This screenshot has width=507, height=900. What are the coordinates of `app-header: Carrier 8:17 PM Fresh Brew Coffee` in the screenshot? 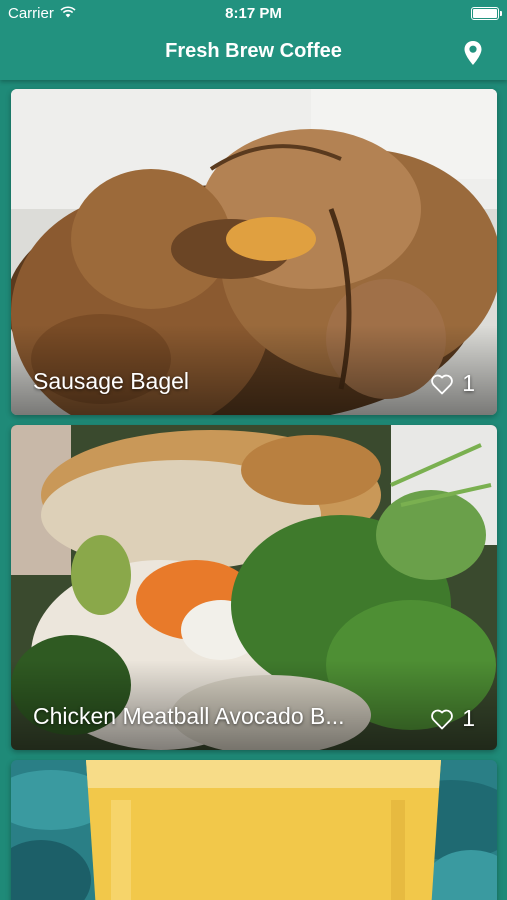 It's located at (253, 40).